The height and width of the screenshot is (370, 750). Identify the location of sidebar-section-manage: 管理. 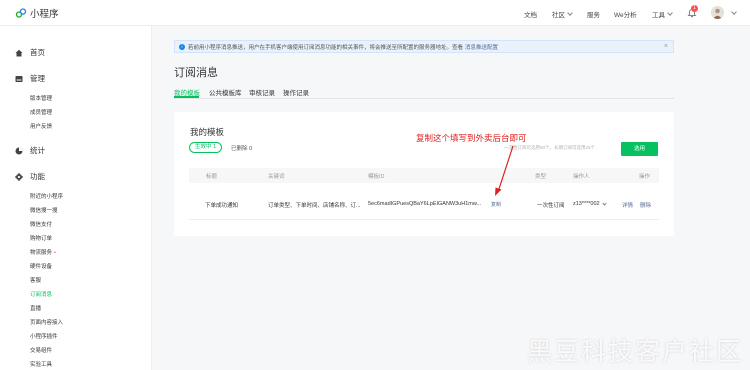
(30, 78).